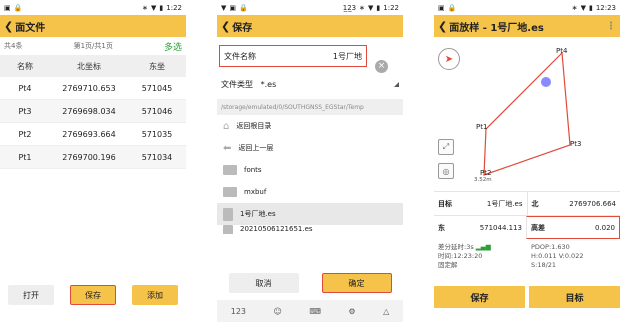  Describe the element at coordinates (173, 46) in the screenshot. I see `multi-select-button: 多选` at that location.